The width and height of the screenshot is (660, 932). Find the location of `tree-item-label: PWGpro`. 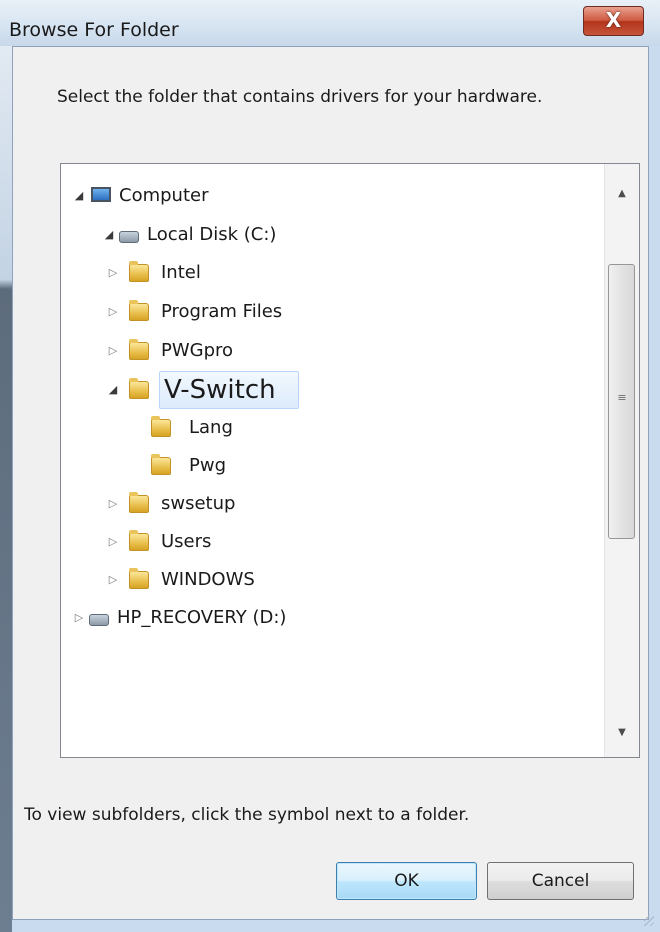

tree-item-label: PWGpro is located at coordinates (197, 350).